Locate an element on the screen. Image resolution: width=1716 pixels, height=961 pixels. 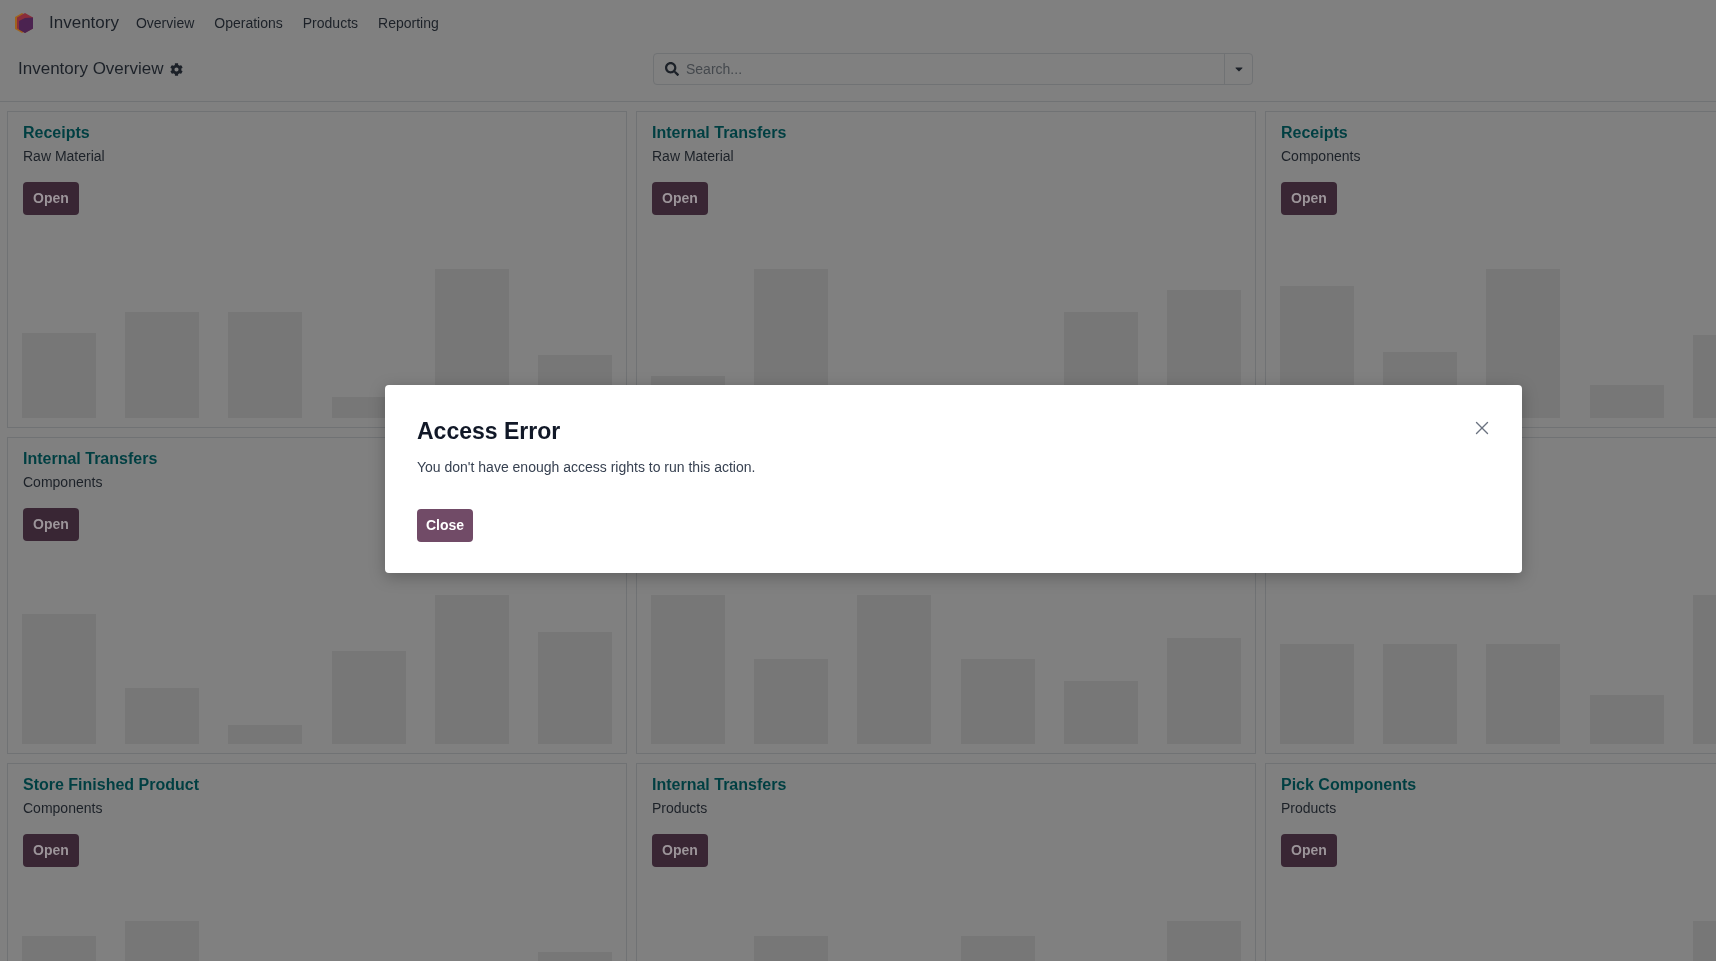
menu-item: Products is located at coordinates (330, 22).